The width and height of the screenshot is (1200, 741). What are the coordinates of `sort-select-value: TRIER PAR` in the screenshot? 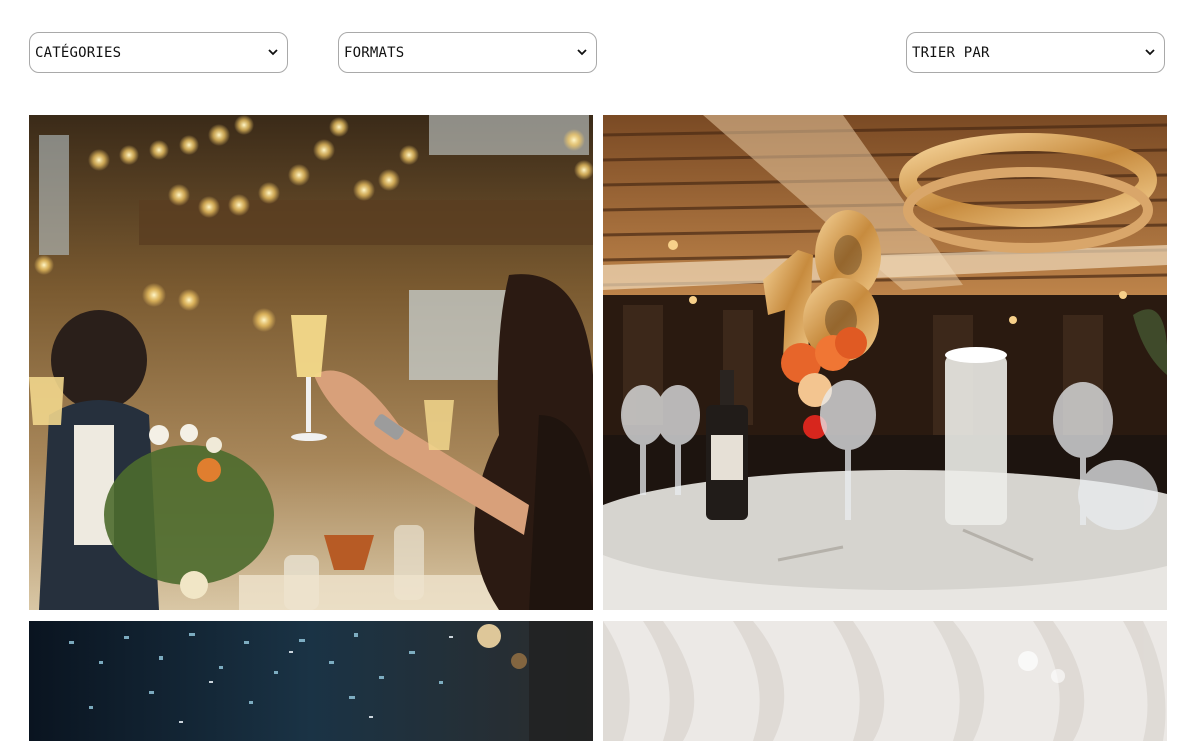 It's located at (951, 52).